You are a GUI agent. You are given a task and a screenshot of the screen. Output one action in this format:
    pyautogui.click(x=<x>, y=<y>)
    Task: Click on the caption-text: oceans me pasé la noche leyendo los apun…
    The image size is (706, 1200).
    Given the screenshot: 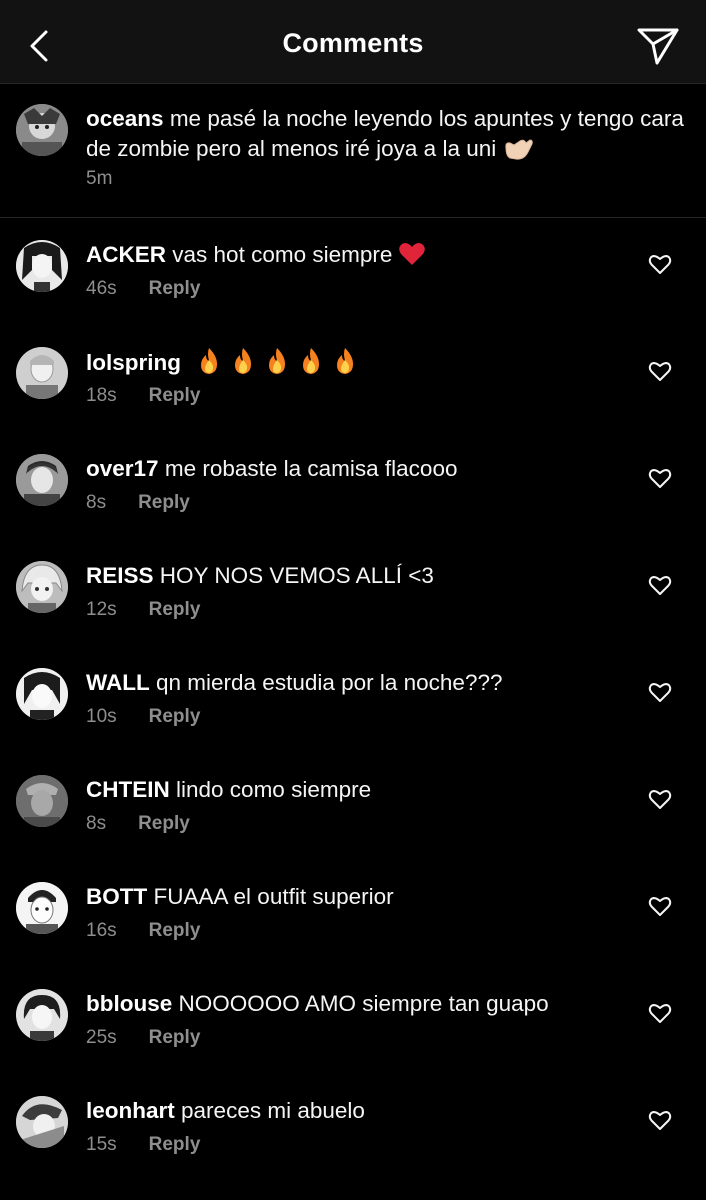 What is the action you would take?
    pyautogui.click(x=389, y=134)
    